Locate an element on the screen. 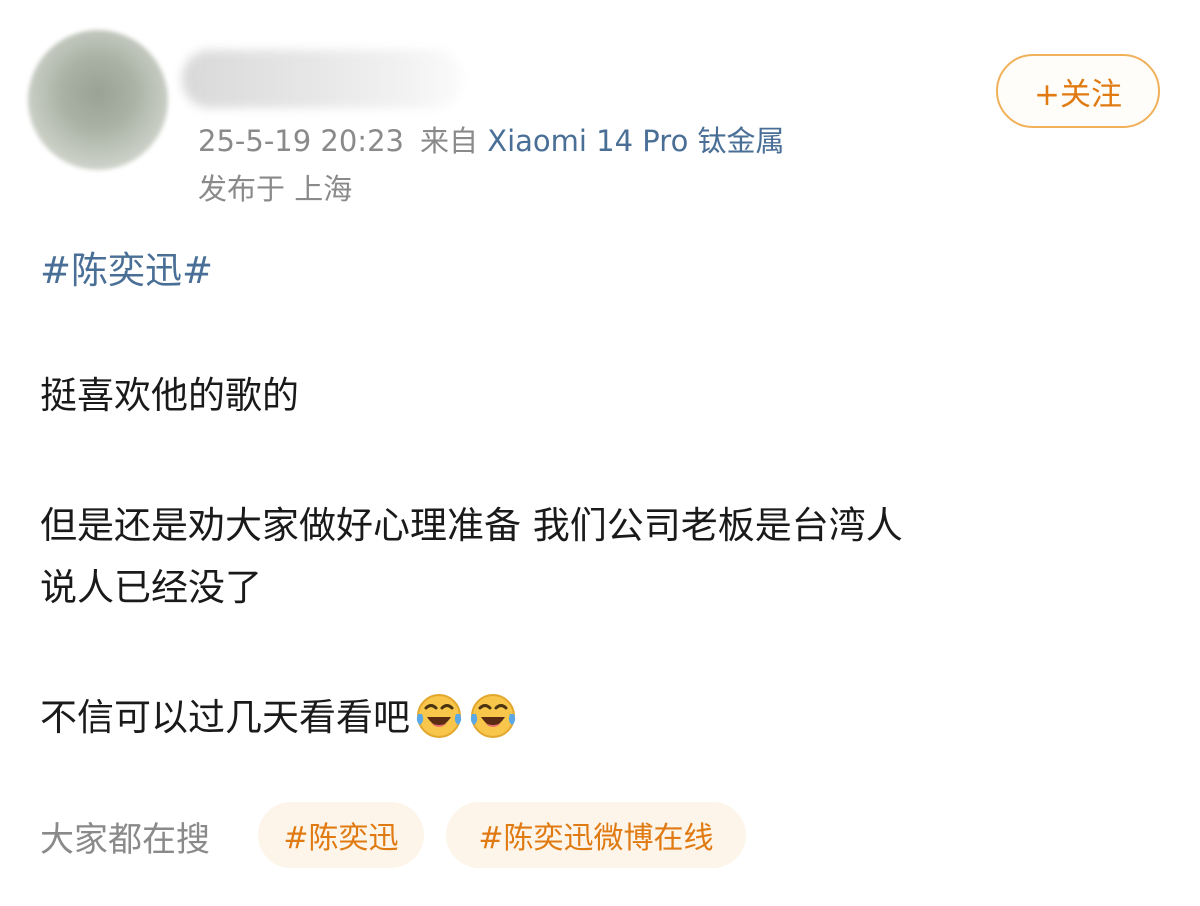 The height and width of the screenshot is (906, 1200). avatar is located at coordinates (98, 100).